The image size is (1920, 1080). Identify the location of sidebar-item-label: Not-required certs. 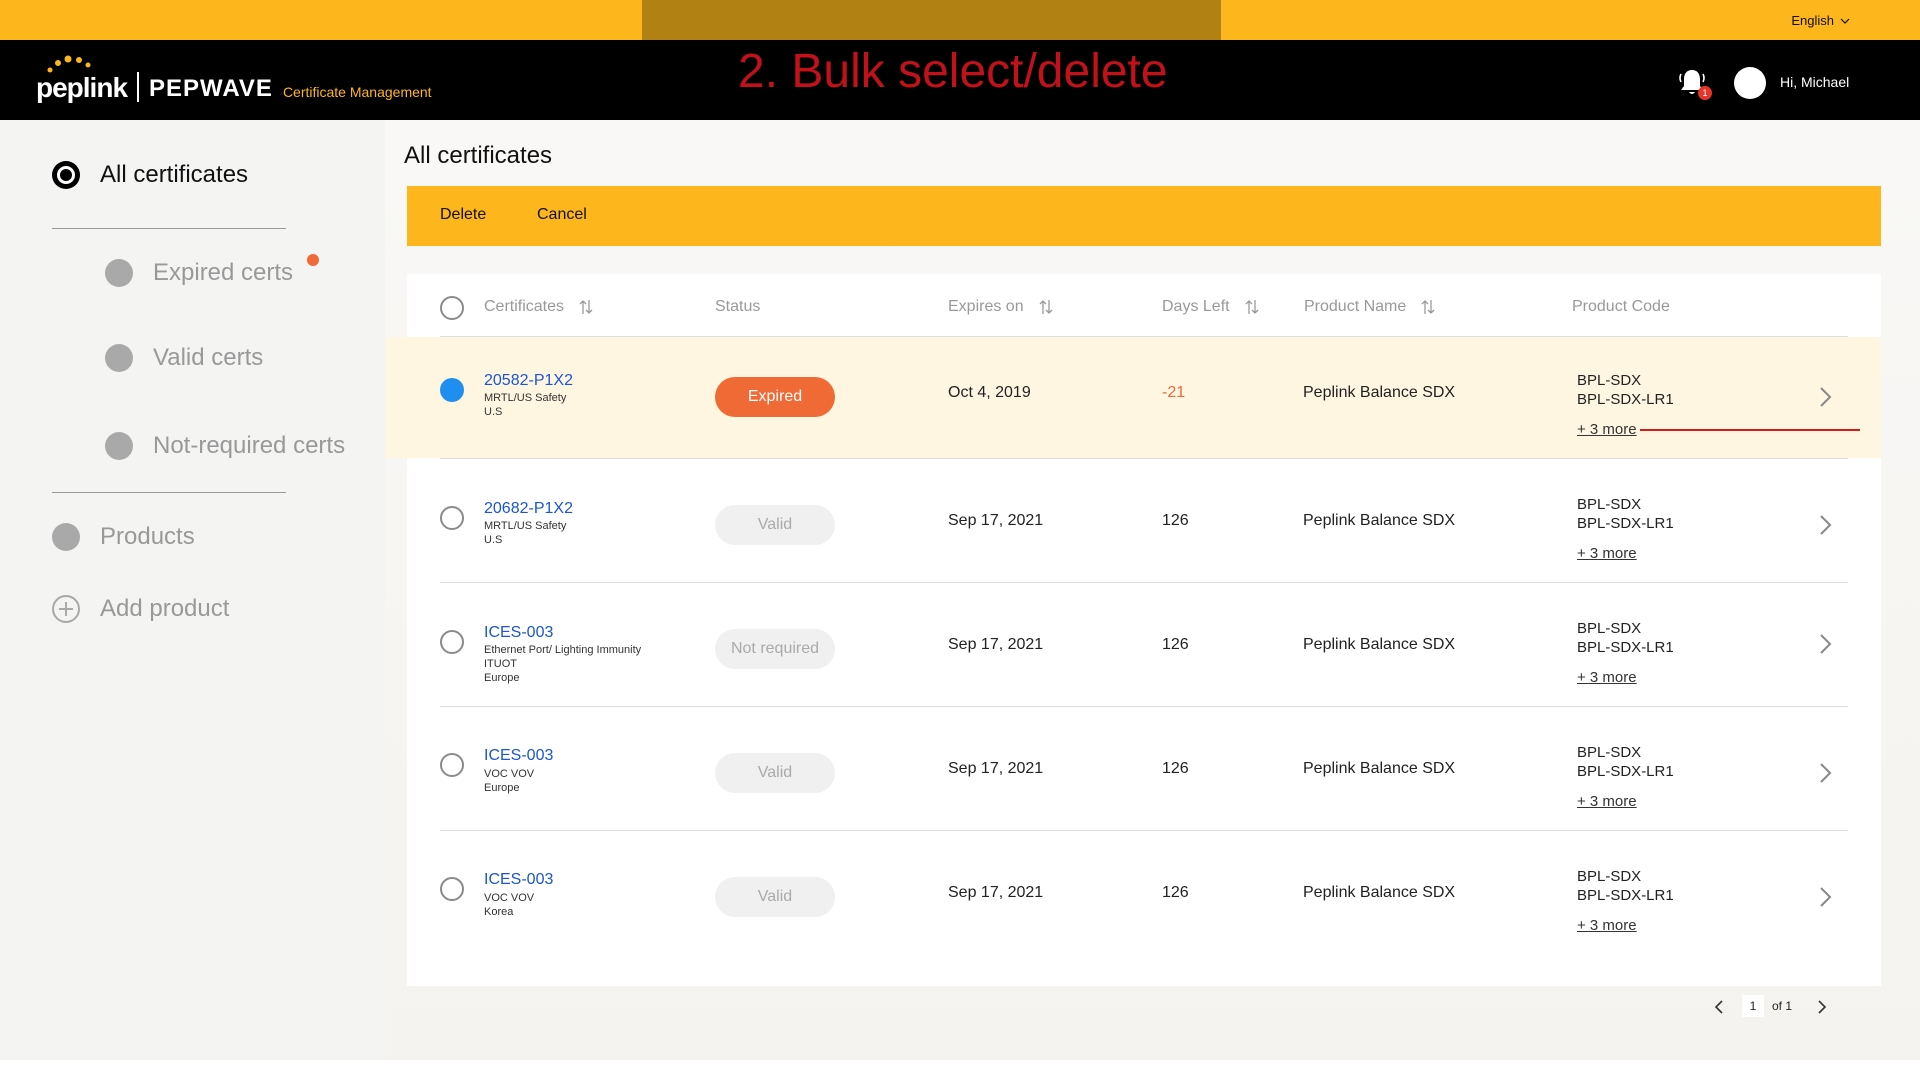
(249, 445).